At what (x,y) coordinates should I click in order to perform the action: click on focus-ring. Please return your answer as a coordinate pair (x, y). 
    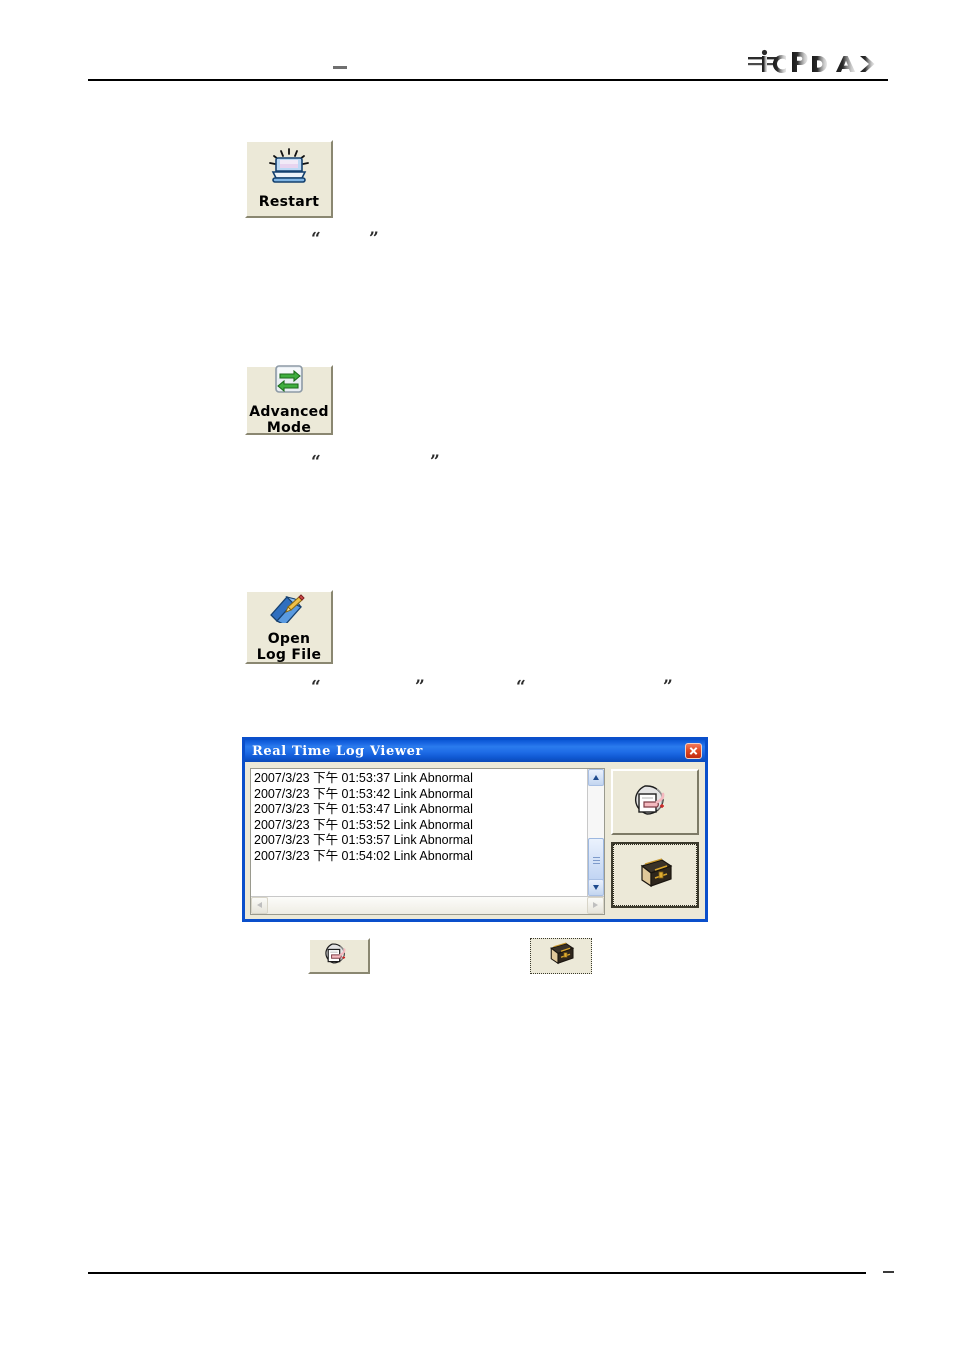
    Looking at the image, I should click on (655, 875).